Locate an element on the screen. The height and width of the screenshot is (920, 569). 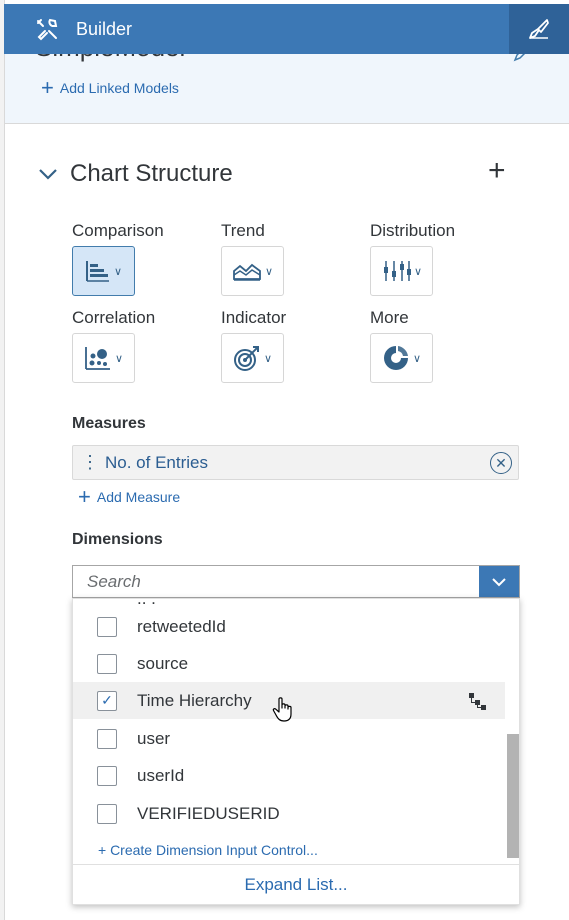
add-icon: + is located at coordinates (497, 171).